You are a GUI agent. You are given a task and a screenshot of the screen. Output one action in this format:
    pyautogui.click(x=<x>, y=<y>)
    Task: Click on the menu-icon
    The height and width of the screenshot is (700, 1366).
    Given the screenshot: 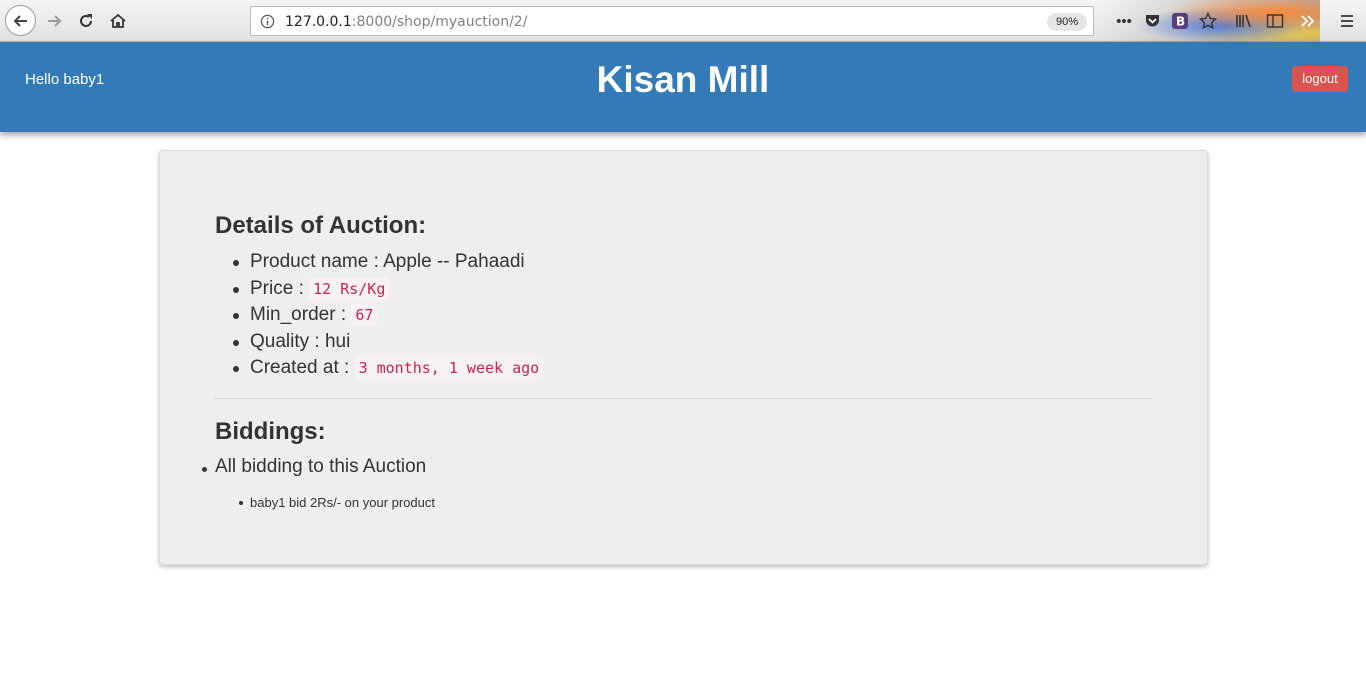 What is the action you would take?
    pyautogui.click(x=1347, y=21)
    